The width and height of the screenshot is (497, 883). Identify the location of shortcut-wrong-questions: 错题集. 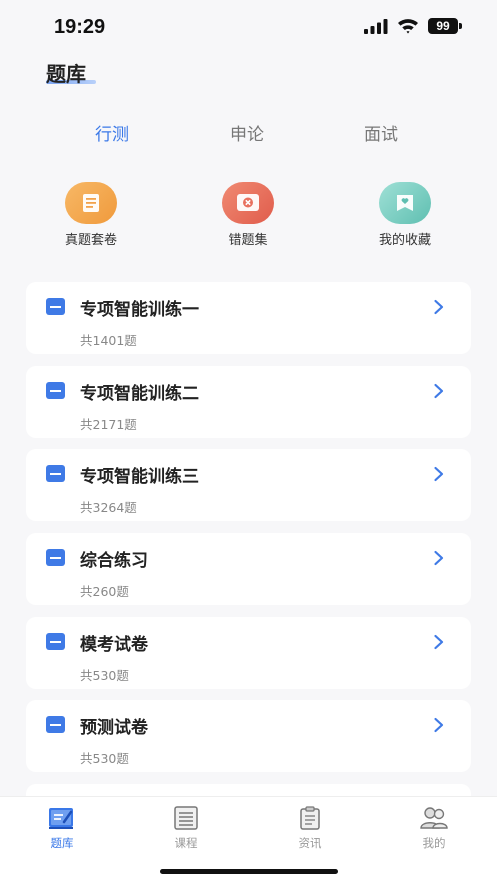
(248, 215).